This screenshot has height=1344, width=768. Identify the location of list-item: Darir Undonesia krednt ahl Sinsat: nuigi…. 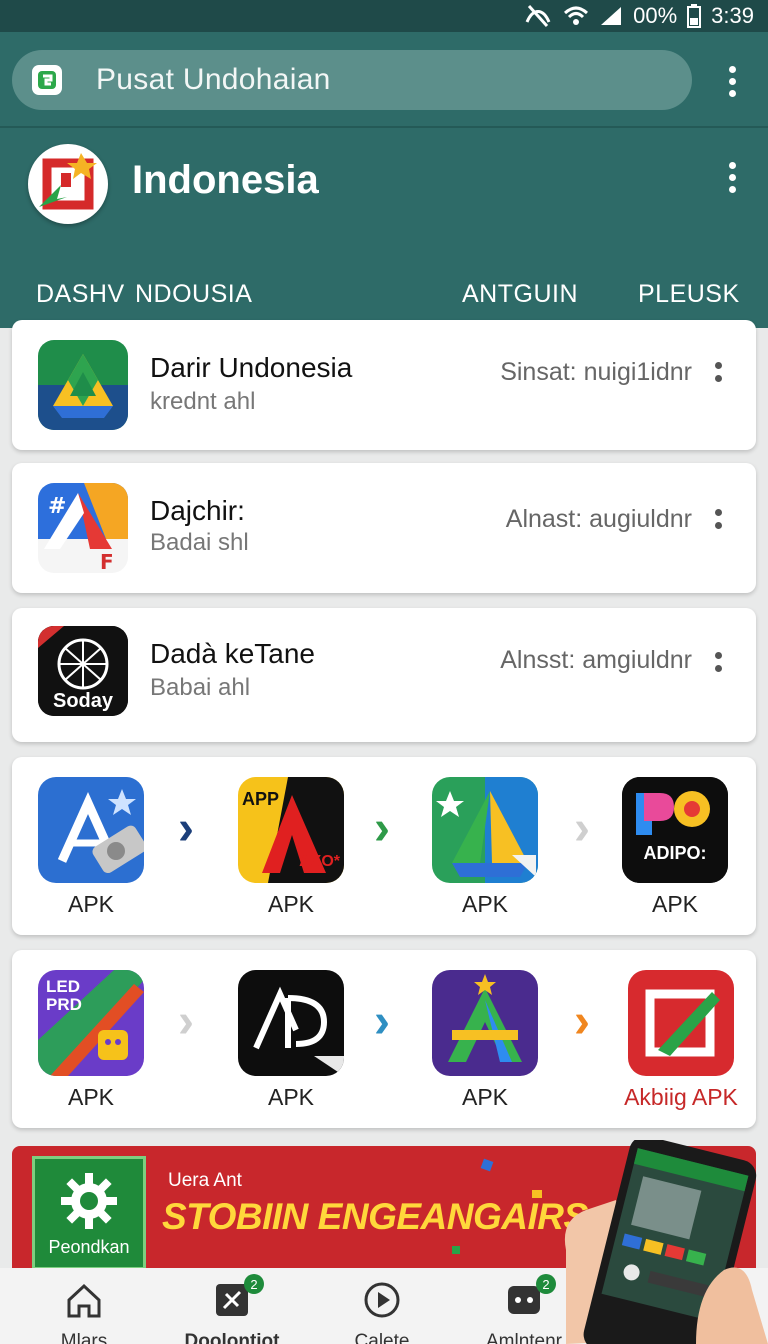
(384, 385).